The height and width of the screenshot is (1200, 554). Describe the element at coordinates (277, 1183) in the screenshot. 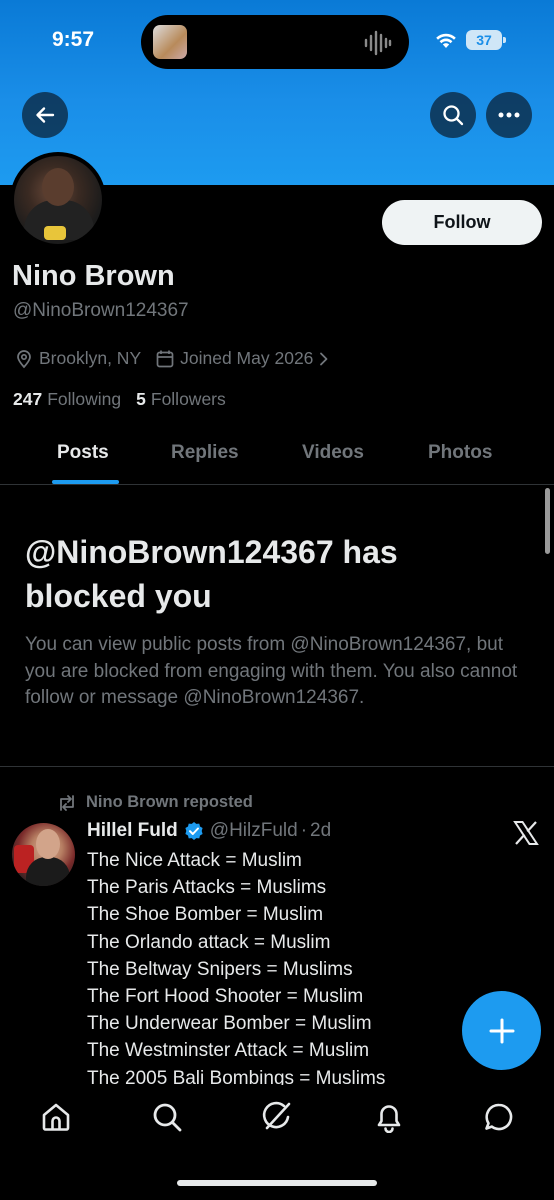

I see `home-indicator` at that location.